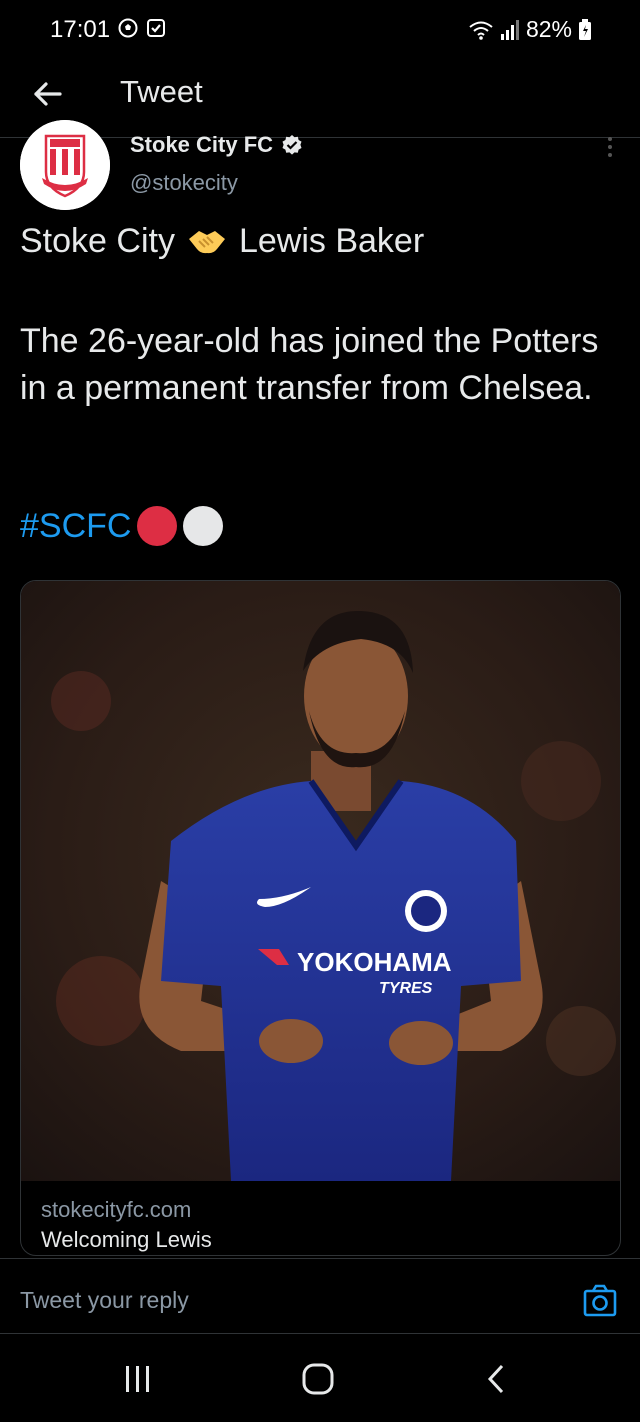 Image resolution: width=640 pixels, height=1422 pixels. What do you see at coordinates (126, 1239) in the screenshot?
I see `card-title: Welcoming Lewis` at bounding box center [126, 1239].